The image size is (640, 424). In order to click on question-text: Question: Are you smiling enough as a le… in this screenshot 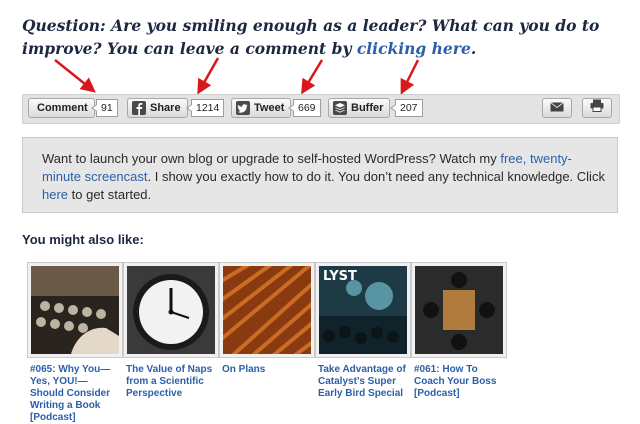, I will do `click(322, 37)`.